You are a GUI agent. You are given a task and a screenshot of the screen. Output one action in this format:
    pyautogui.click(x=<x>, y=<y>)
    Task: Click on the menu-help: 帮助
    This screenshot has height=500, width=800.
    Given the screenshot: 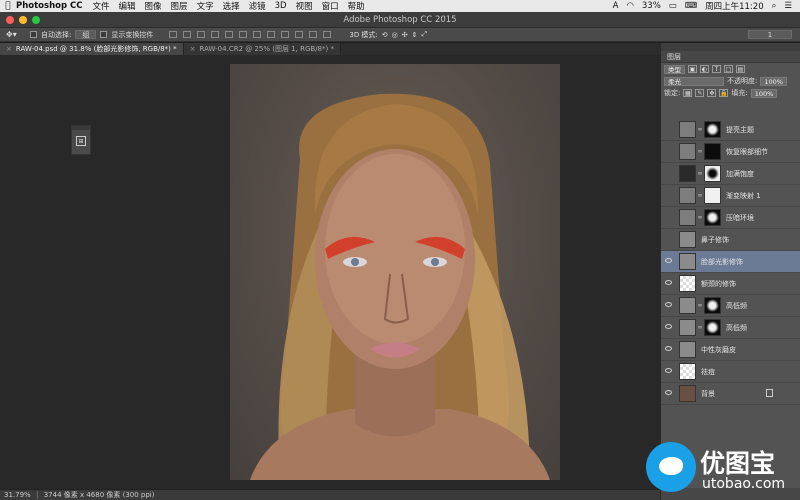 What is the action you would take?
    pyautogui.click(x=356, y=6)
    